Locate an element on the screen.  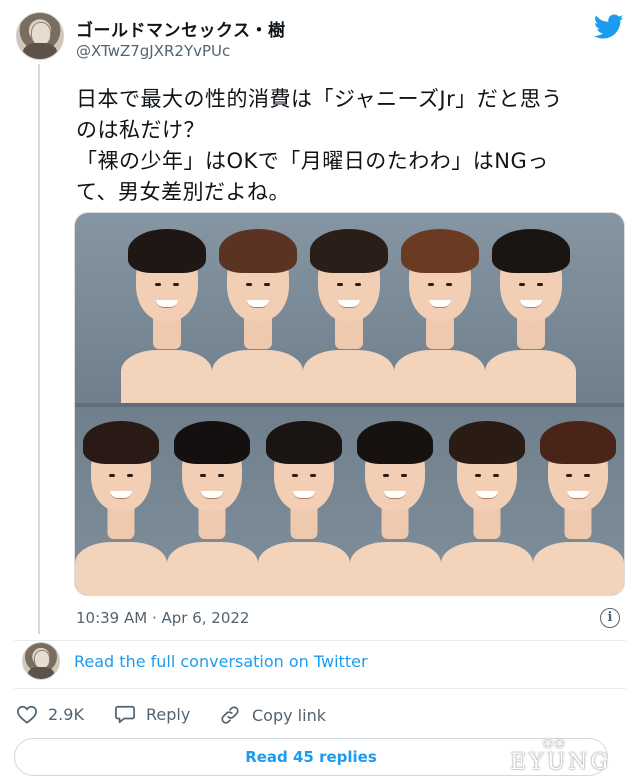
reply-label: Reply is located at coordinates (168, 714).